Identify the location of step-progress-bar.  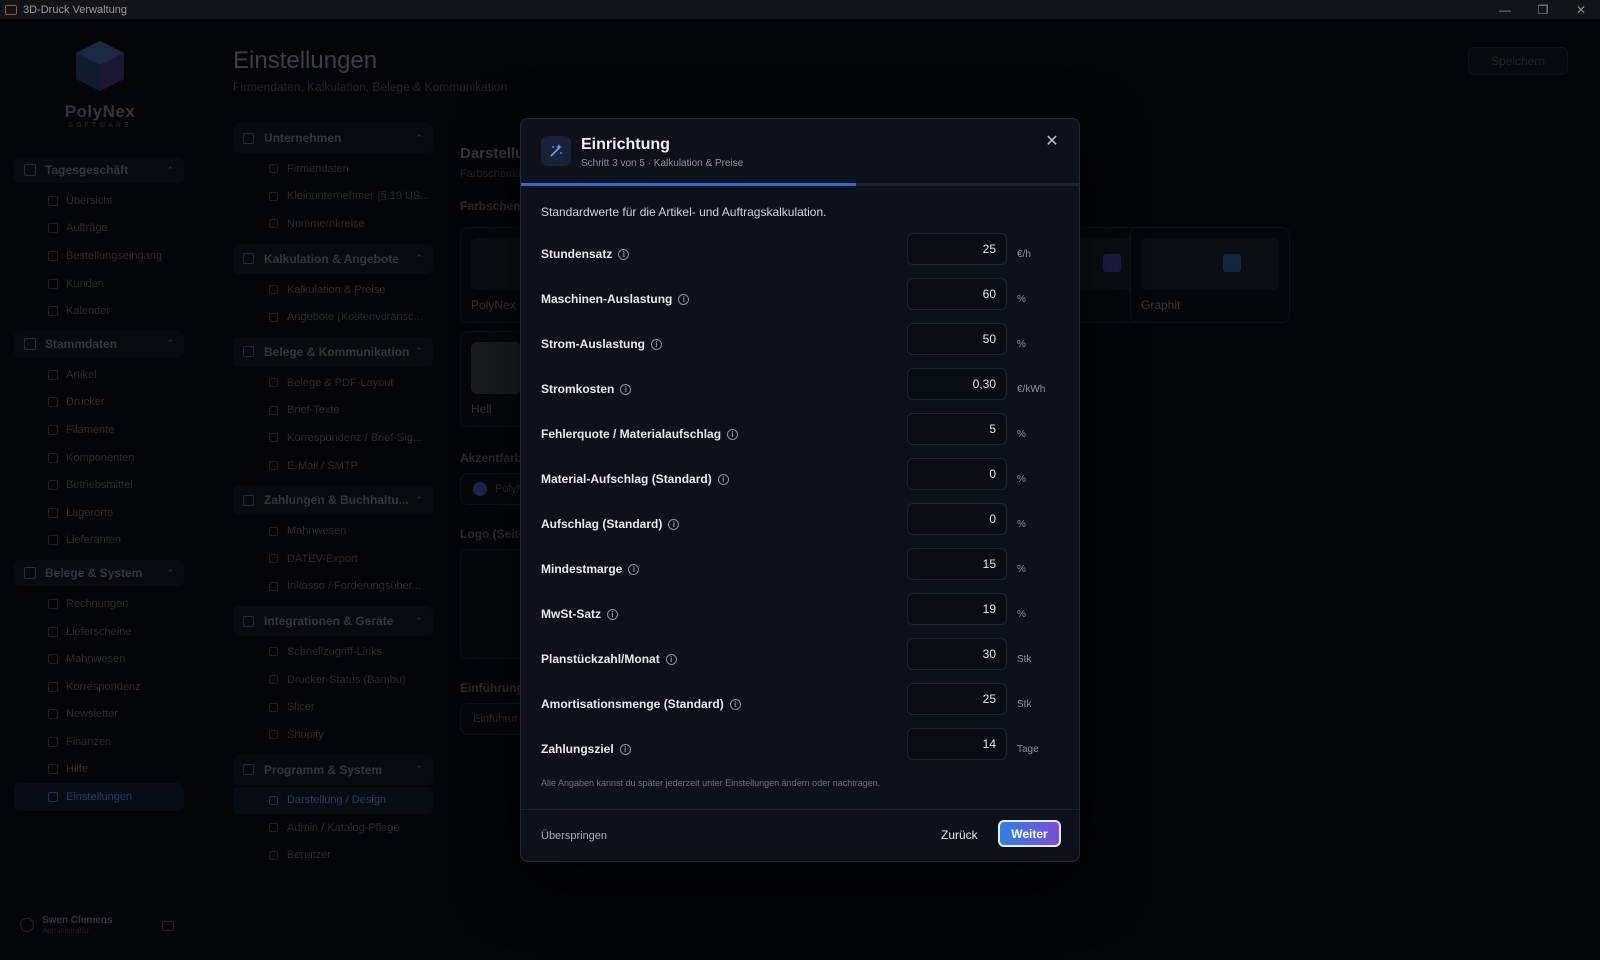
(800, 184).